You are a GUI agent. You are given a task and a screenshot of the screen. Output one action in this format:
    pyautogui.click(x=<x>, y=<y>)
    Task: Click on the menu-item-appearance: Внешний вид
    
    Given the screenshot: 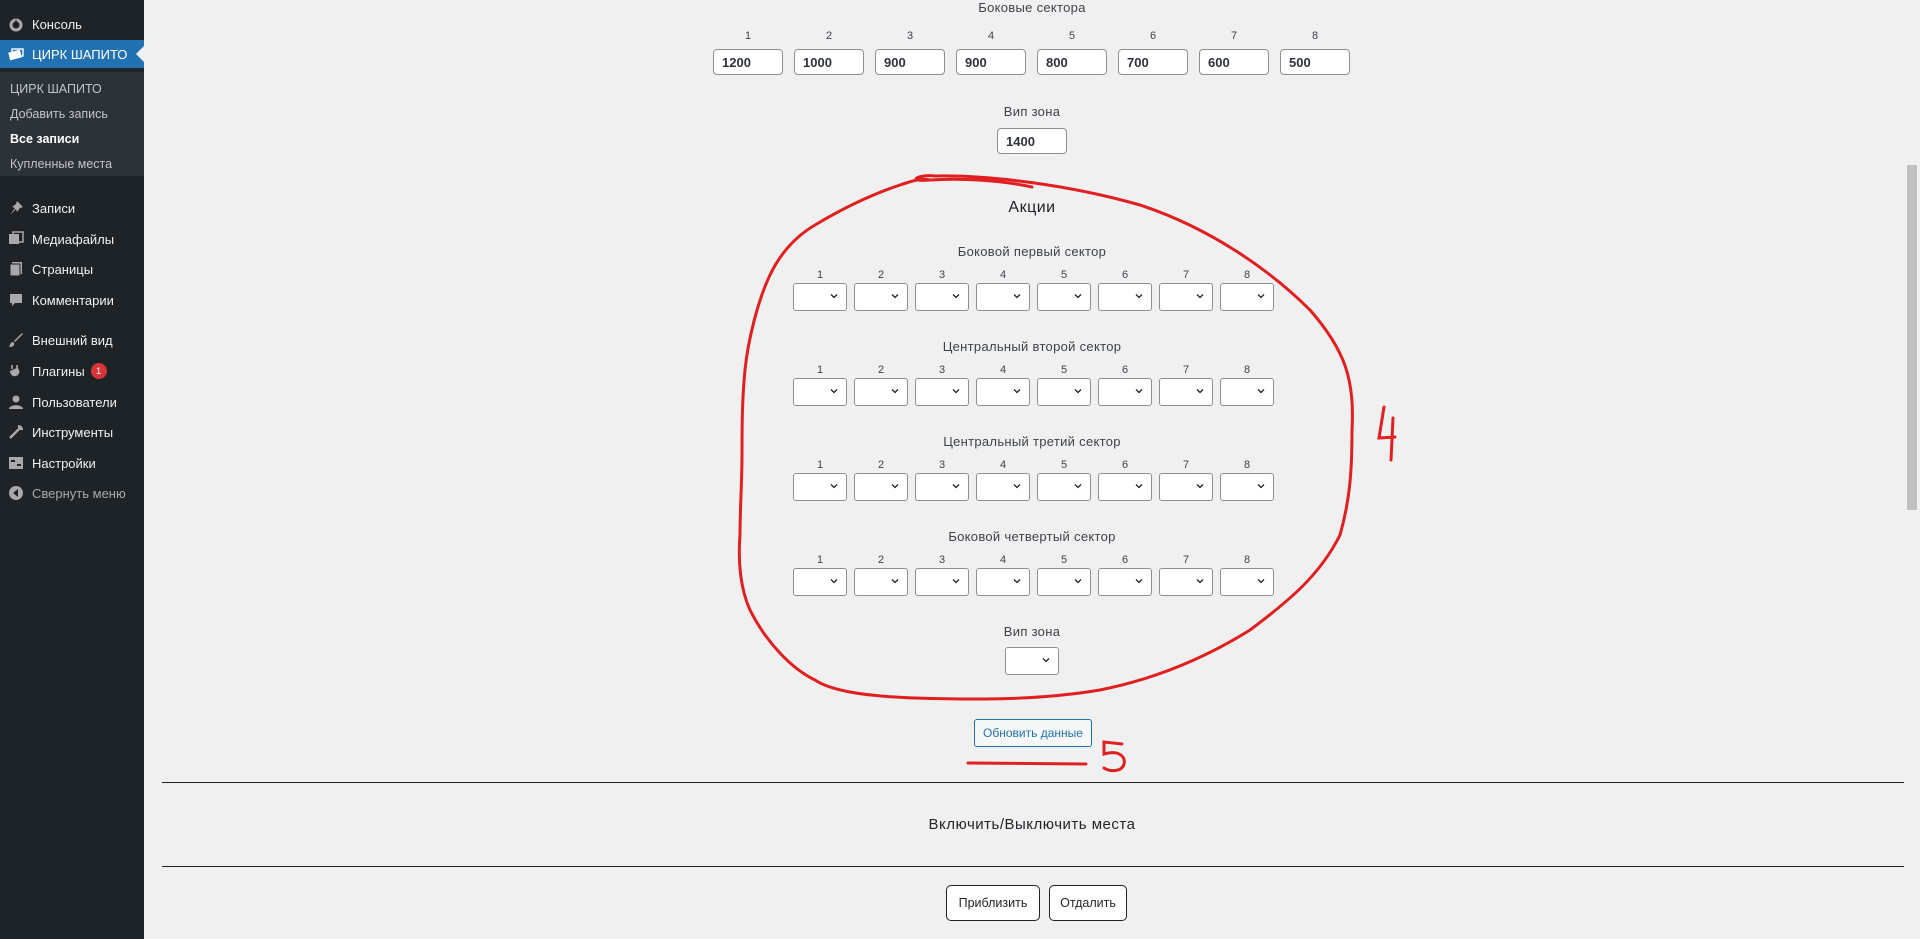 What is the action you would take?
    pyautogui.click(x=72, y=340)
    